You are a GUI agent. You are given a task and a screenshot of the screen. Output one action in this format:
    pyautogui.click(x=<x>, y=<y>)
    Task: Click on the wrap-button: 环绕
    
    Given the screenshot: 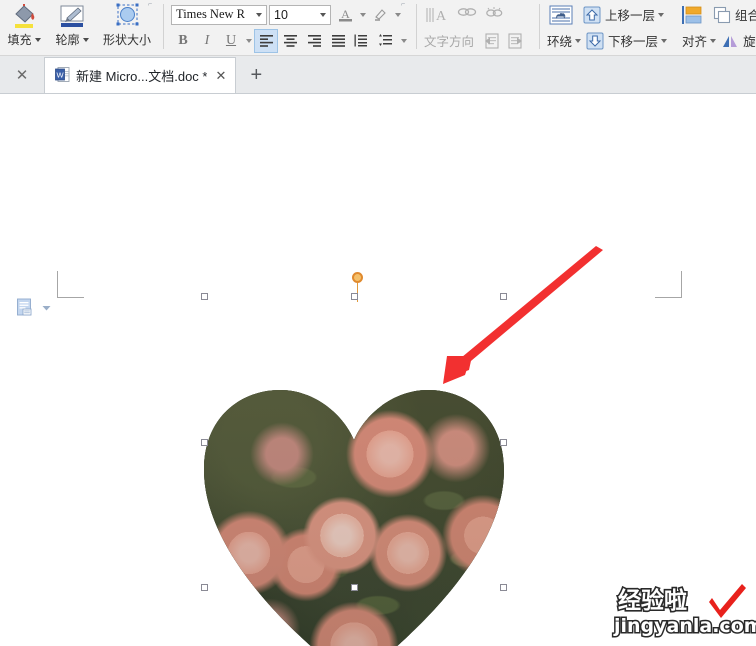 What is the action you would take?
    pyautogui.click(x=564, y=41)
    